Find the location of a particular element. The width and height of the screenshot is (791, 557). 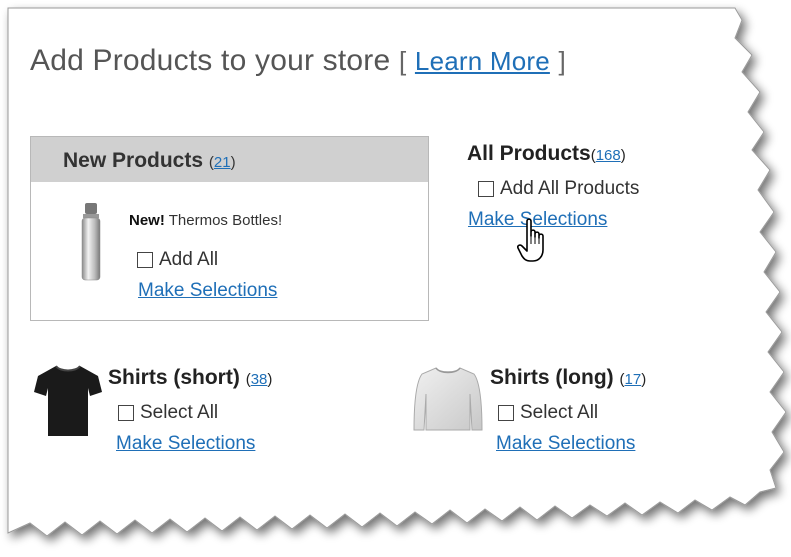

all-products-count-link: 168 is located at coordinates (608, 155).